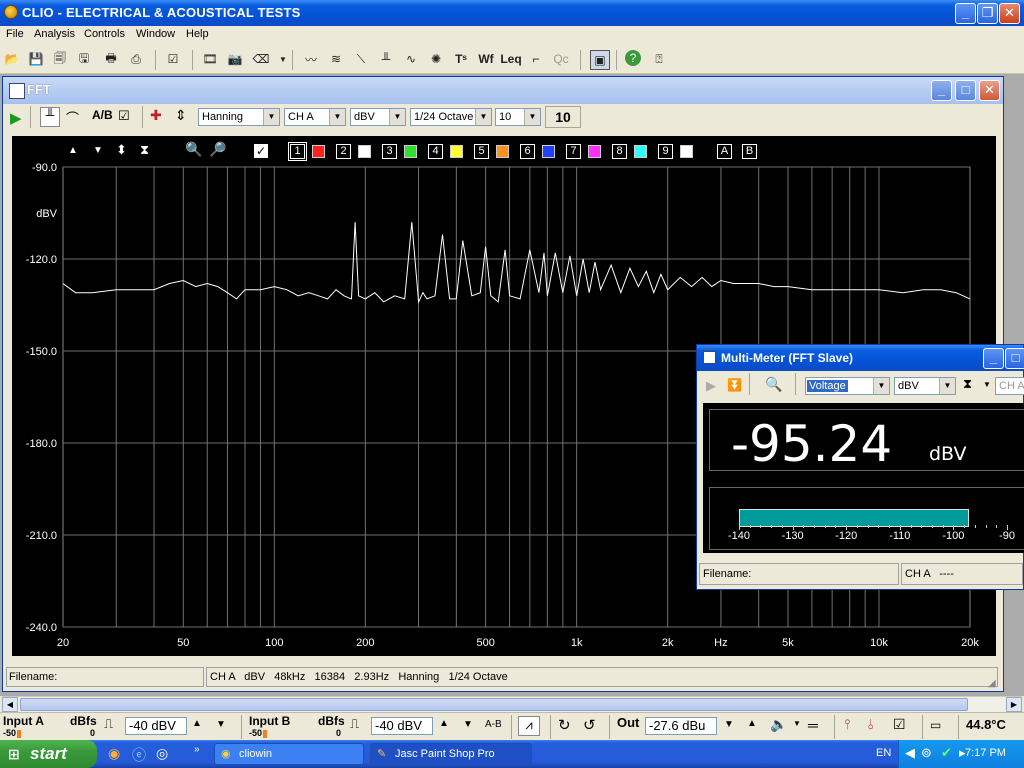  Describe the element at coordinates (962, 574) in the screenshot. I see `mm-status: CH A ----` at that location.